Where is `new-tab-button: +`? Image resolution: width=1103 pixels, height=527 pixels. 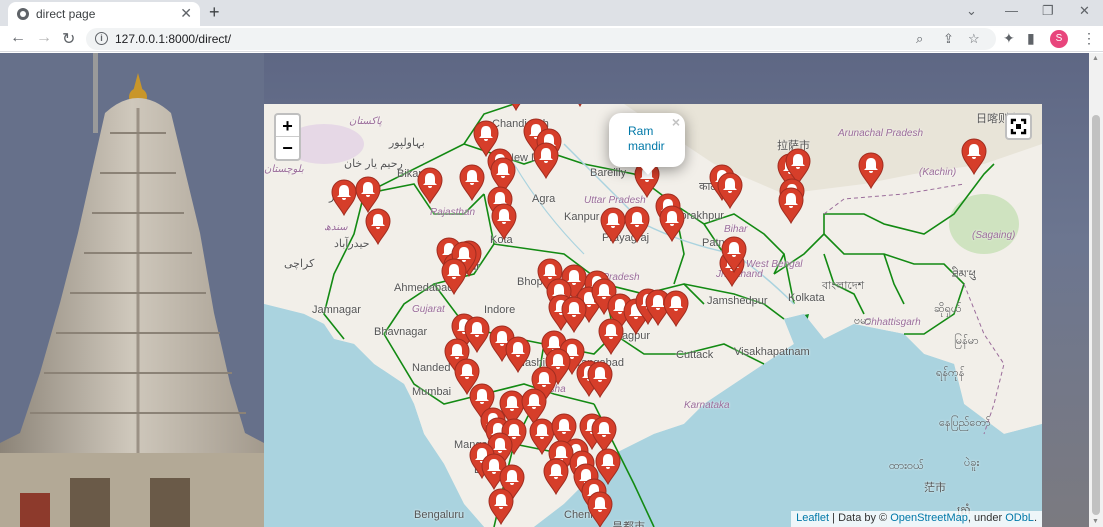
new-tab-button: + is located at coordinates (214, 12).